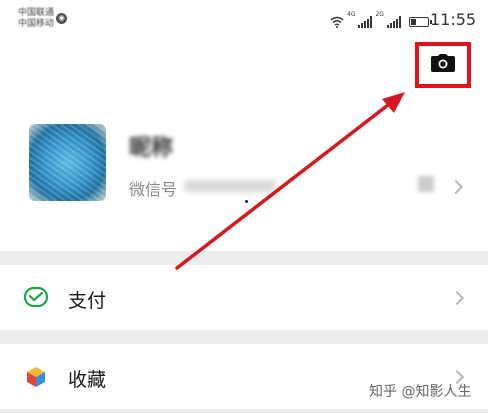  What do you see at coordinates (420, 392) in the screenshot?
I see `watermark: 知乎 @知影人生` at bounding box center [420, 392].